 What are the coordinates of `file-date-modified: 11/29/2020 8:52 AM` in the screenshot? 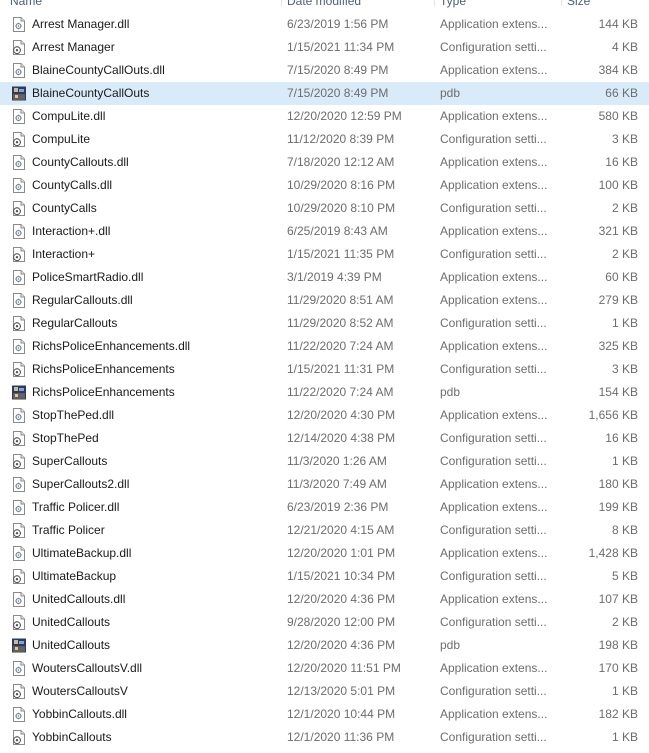 It's located at (340, 323).